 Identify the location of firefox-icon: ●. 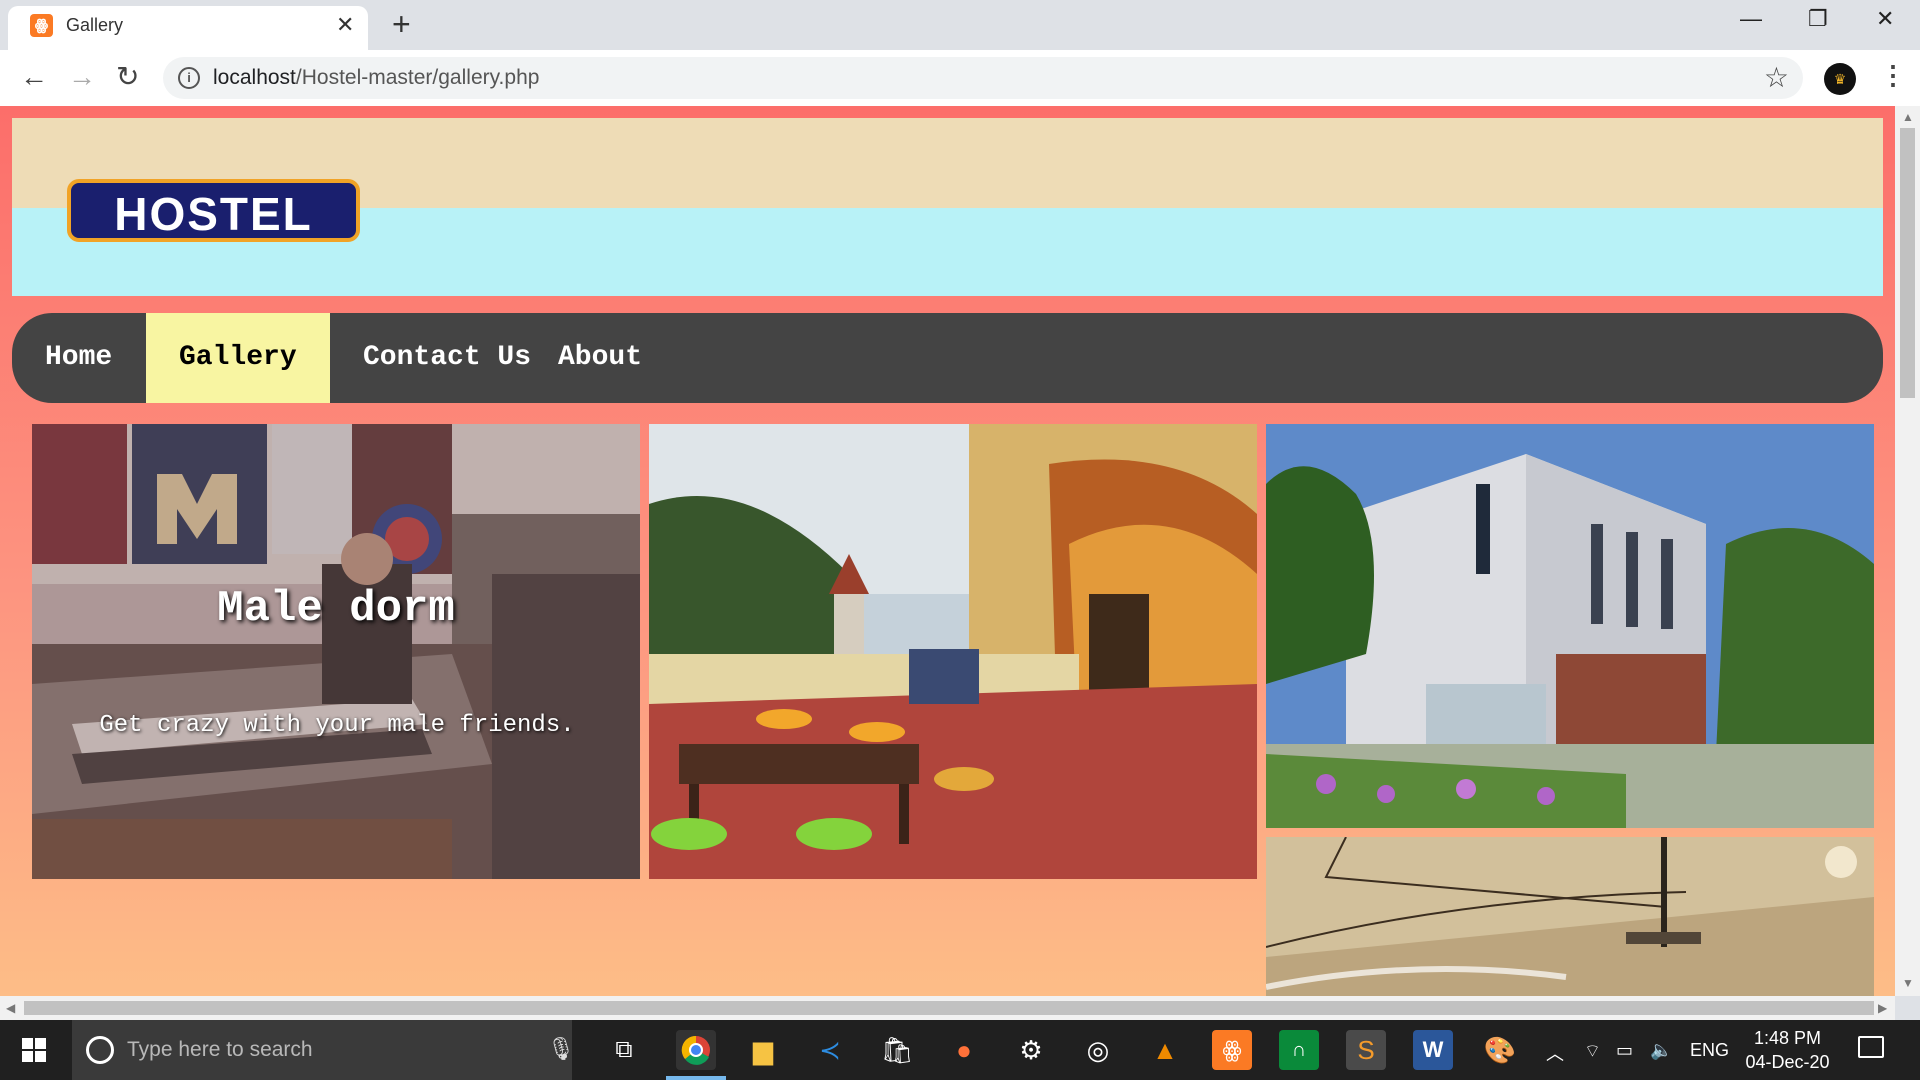
(964, 1050).